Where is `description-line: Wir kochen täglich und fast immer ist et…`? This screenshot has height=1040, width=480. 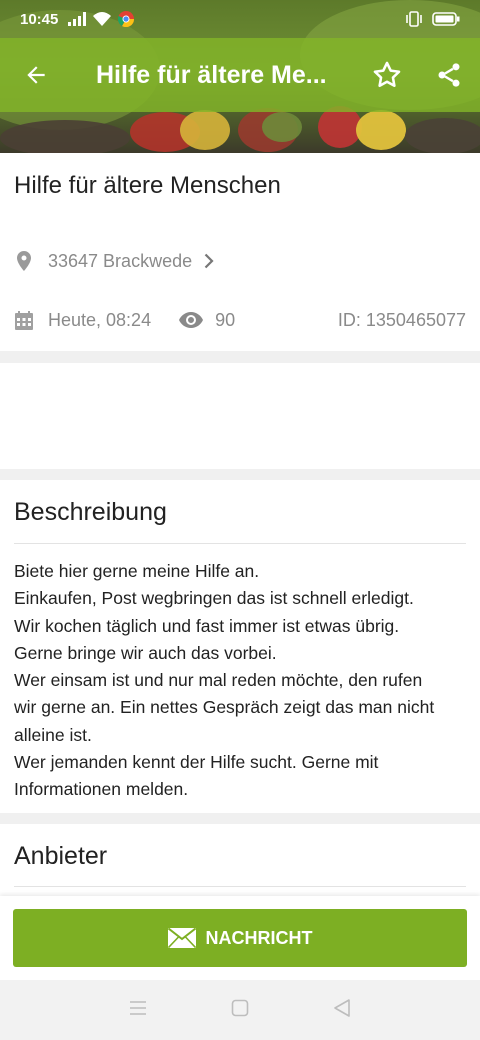 description-line: Wir kochen täglich und fast immer ist et… is located at coordinates (207, 625).